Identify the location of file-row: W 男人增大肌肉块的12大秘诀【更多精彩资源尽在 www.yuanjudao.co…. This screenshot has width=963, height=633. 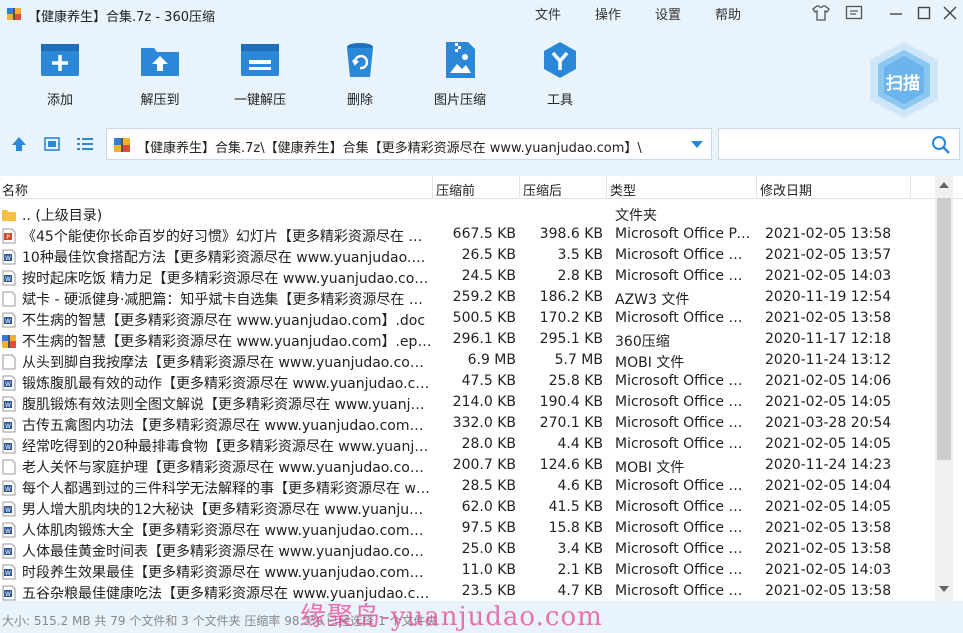
(467, 508).